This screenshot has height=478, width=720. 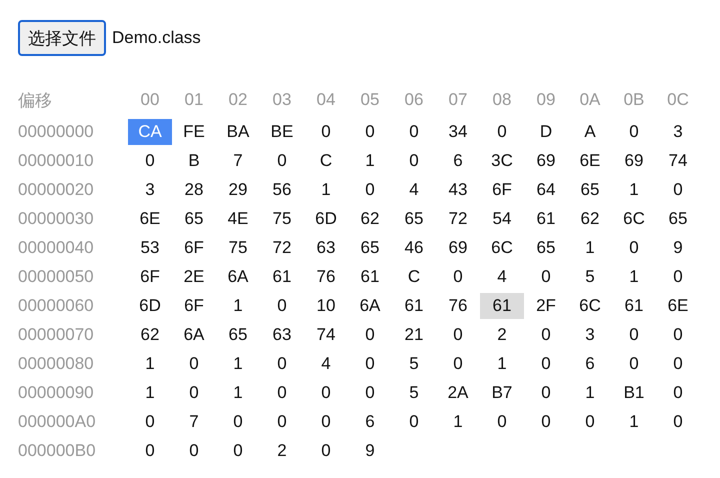 I want to click on hex-cell: 6, so click(x=458, y=161).